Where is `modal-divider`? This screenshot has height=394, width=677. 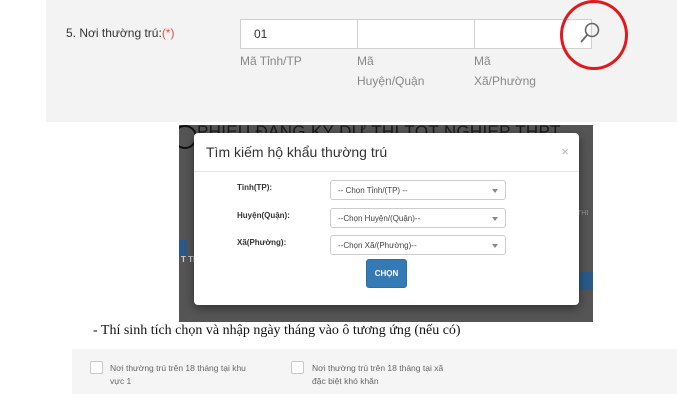 modal-divider is located at coordinates (386, 171).